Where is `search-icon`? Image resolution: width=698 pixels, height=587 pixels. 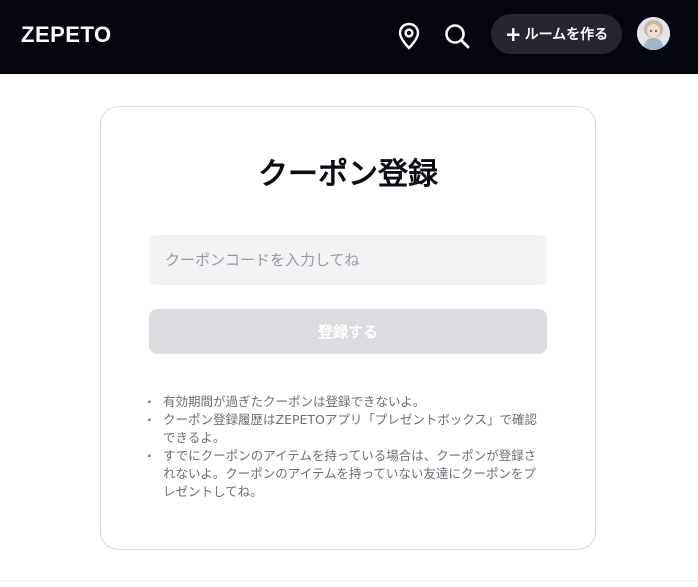
search-icon is located at coordinates (457, 36).